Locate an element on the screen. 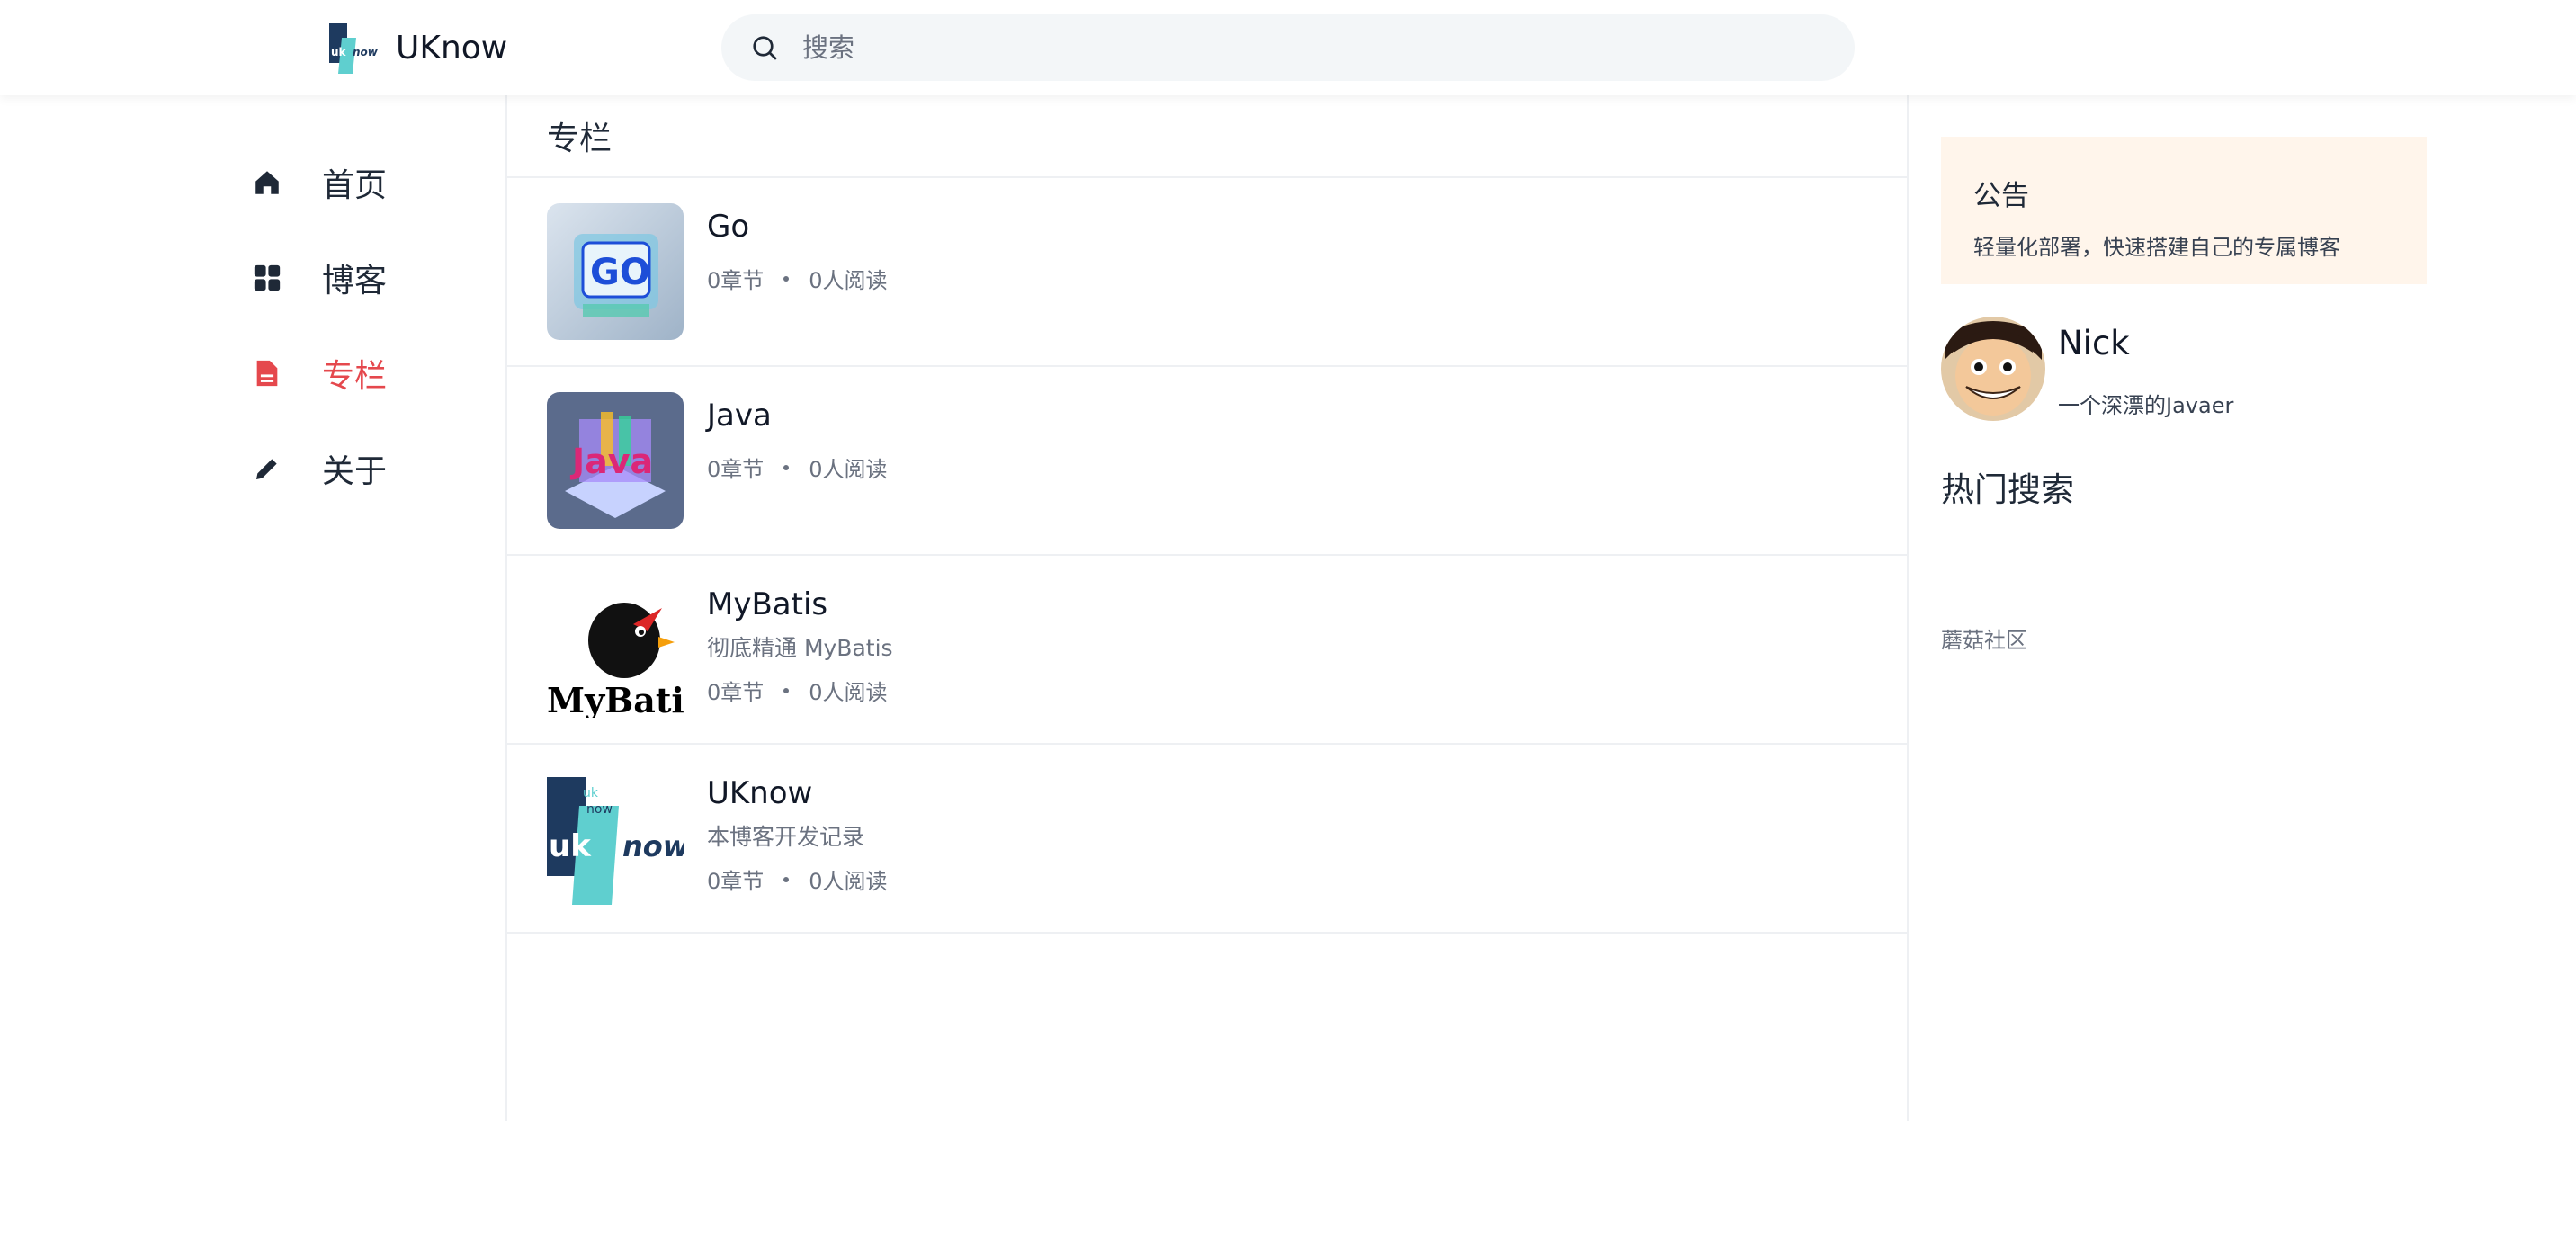  search-bar is located at coordinates (1288, 47).